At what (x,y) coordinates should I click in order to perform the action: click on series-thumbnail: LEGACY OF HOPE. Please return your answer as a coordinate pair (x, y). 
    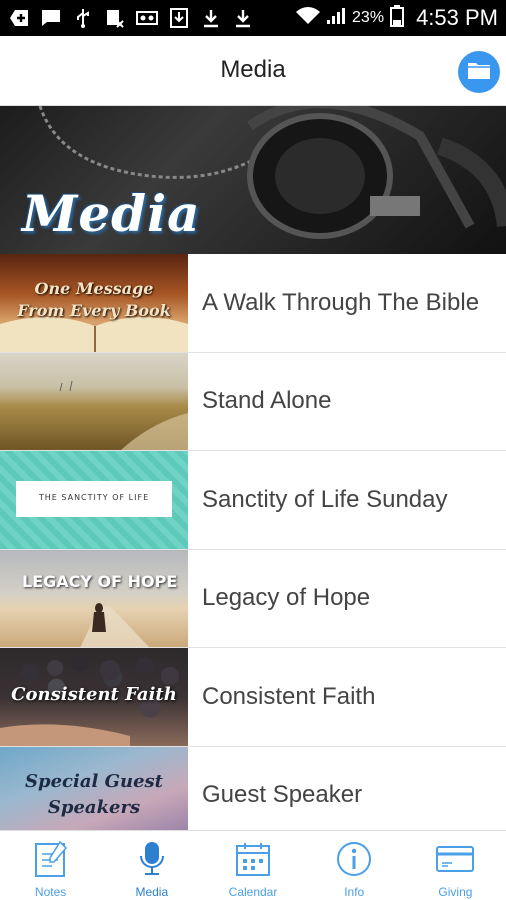
    Looking at the image, I should click on (94, 598).